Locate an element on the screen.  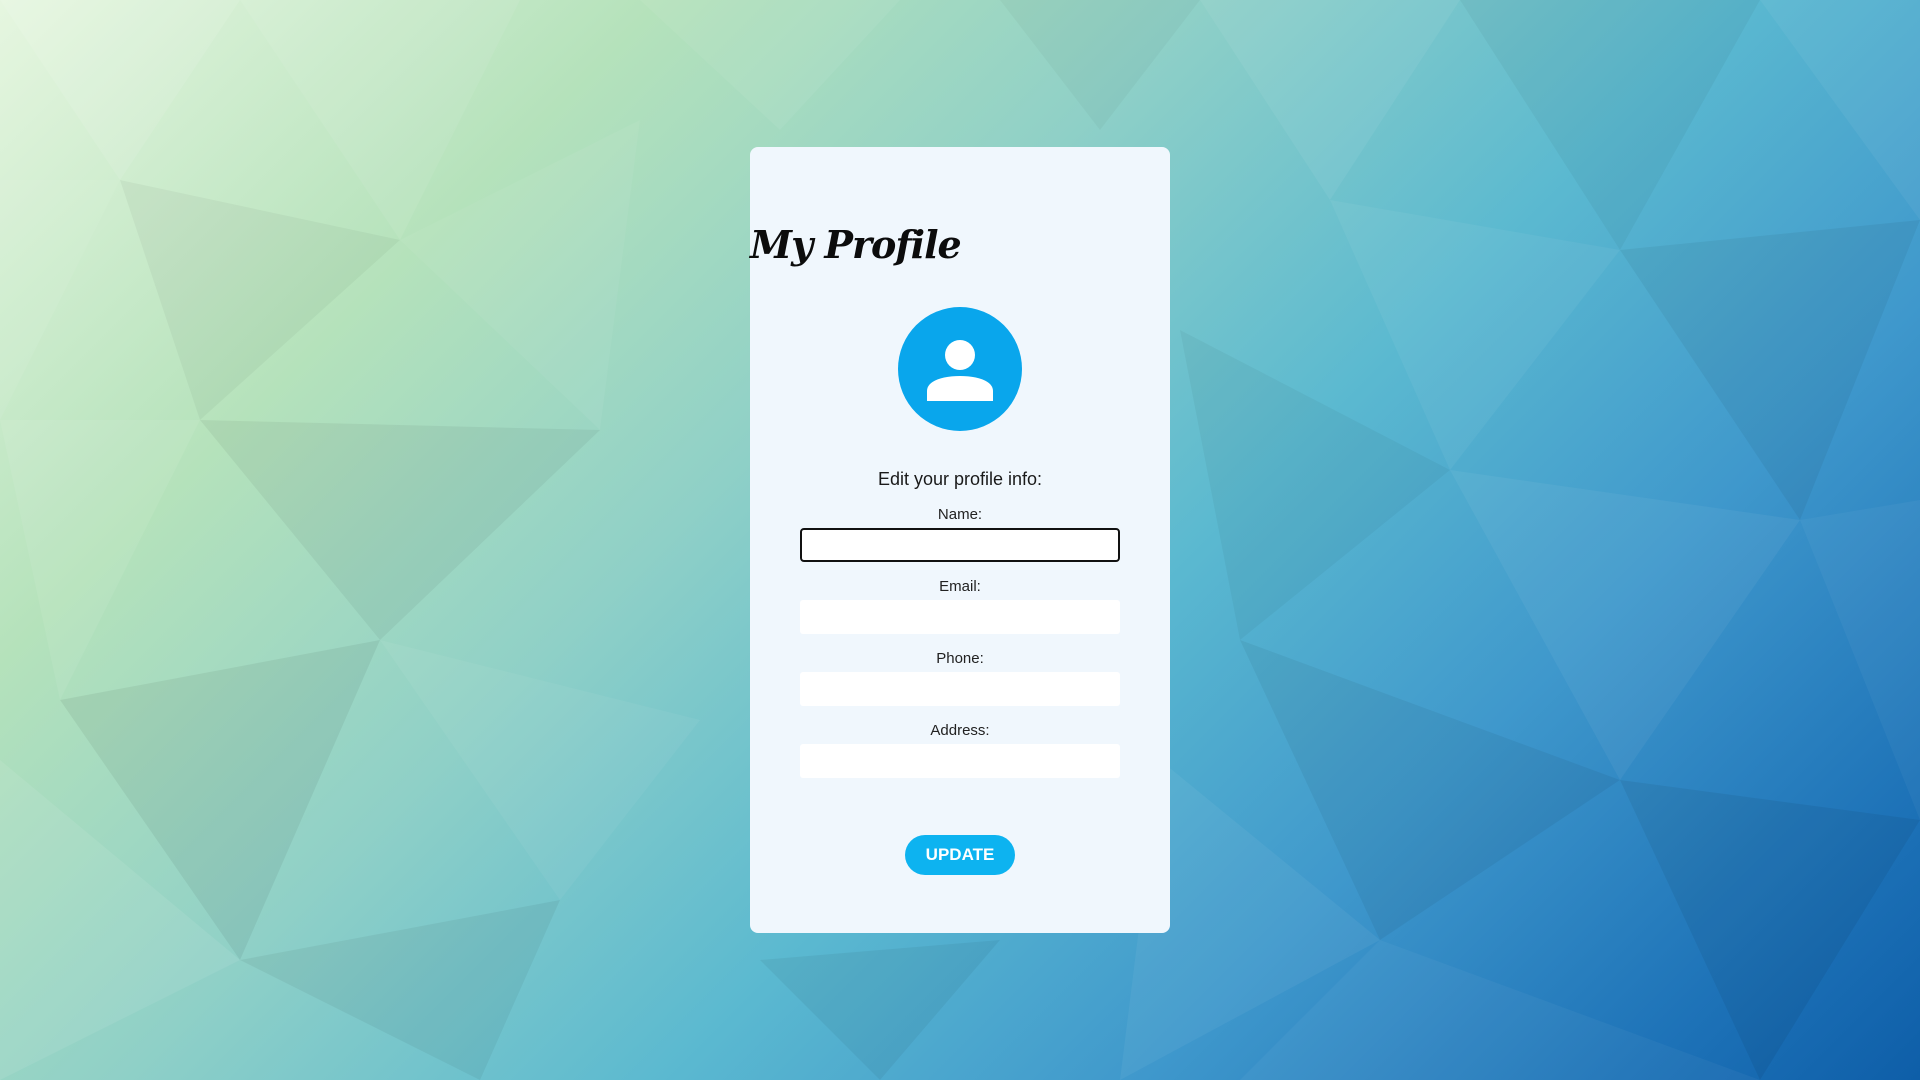
address-input is located at coordinates (960, 761).